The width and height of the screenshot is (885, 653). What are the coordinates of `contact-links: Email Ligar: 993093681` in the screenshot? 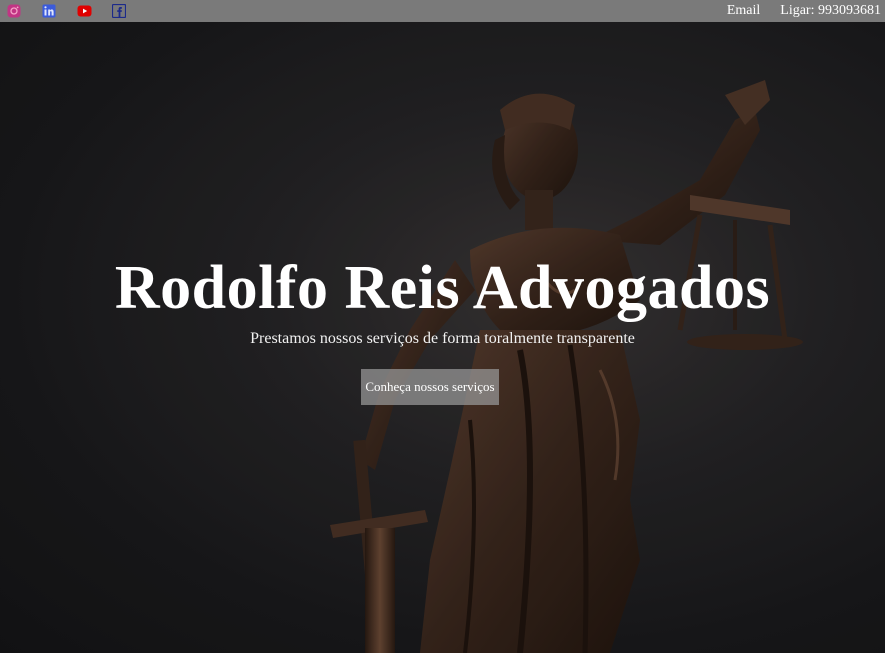 It's located at (796, 11).